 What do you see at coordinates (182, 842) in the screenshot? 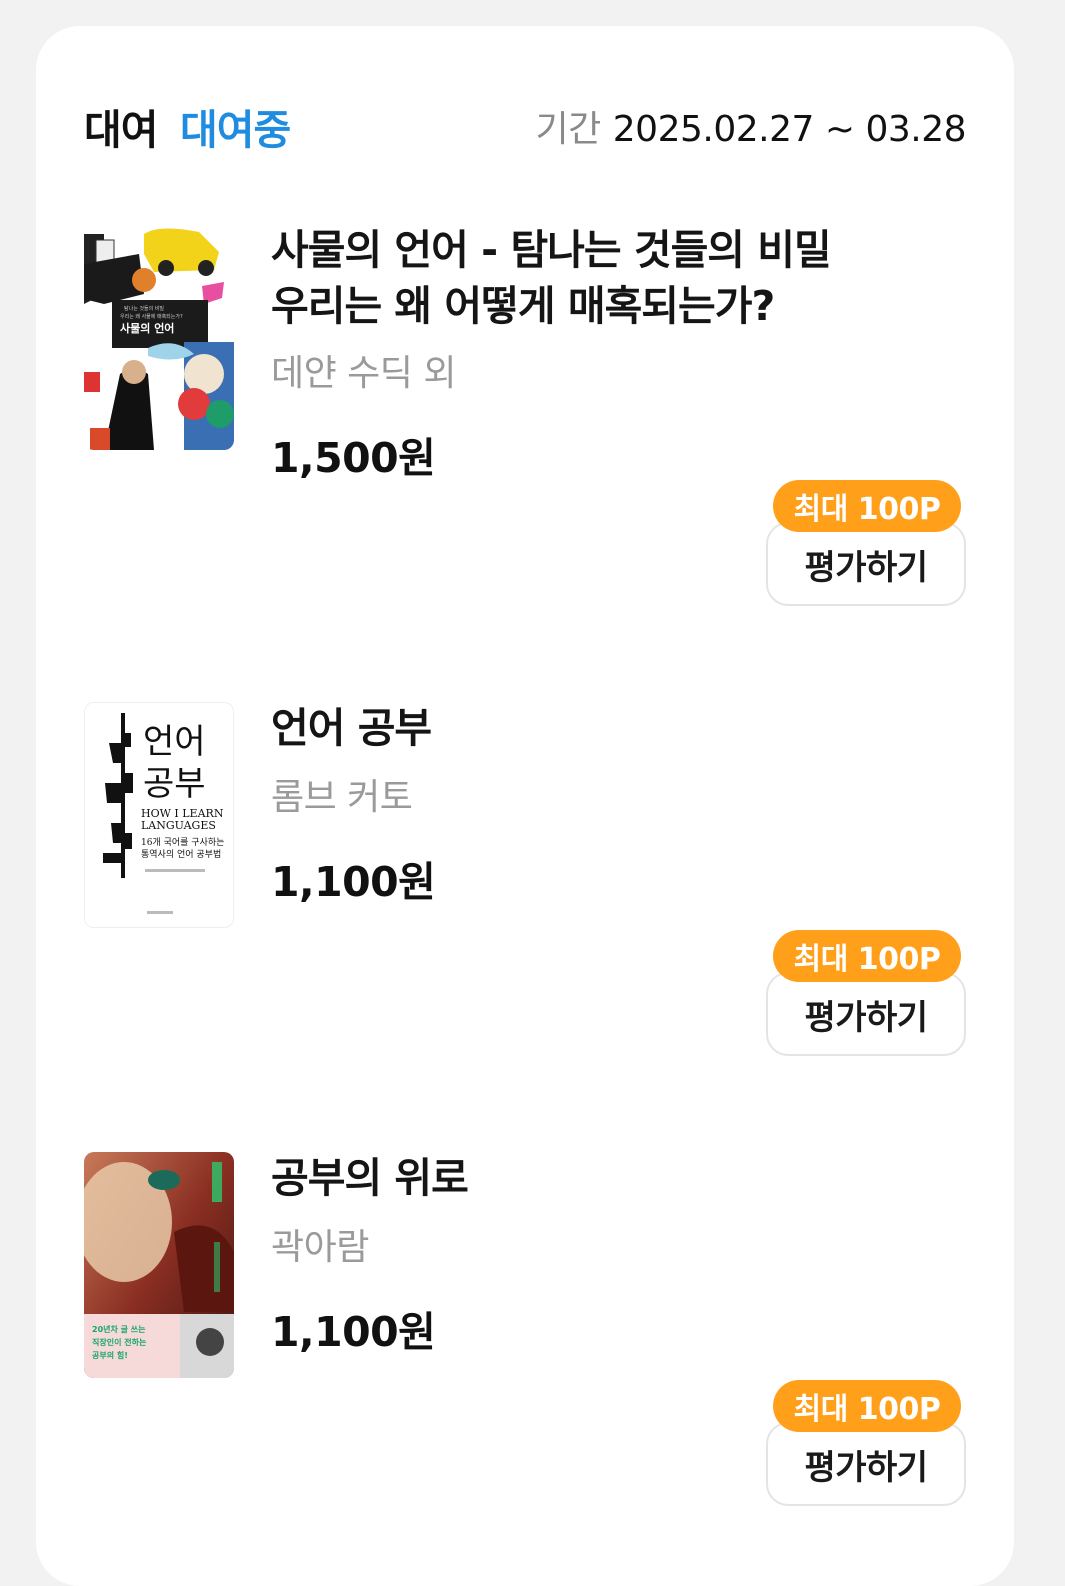
I see `cover-desc-text: 16개 국어를 구사하는` at bounding box center [182, 842].